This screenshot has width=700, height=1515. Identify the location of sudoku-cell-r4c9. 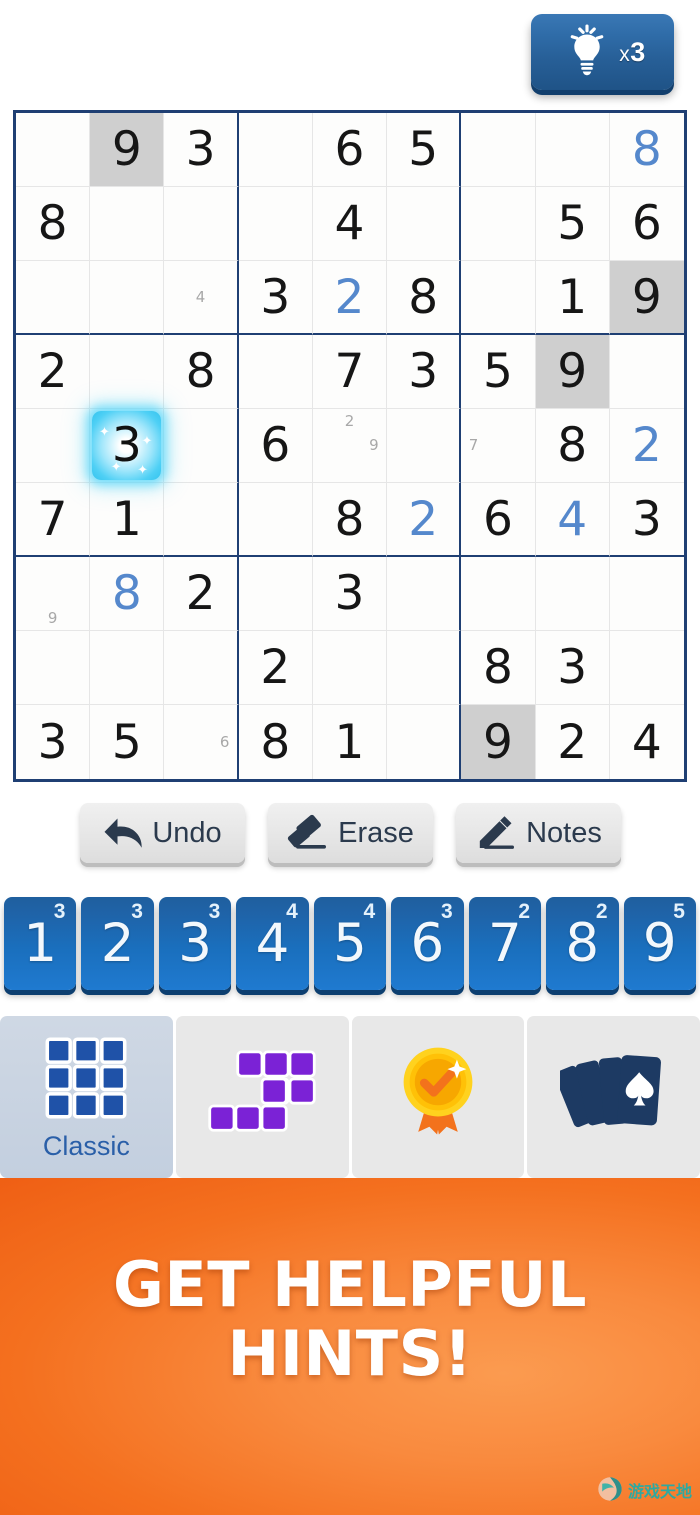
(646, 372).